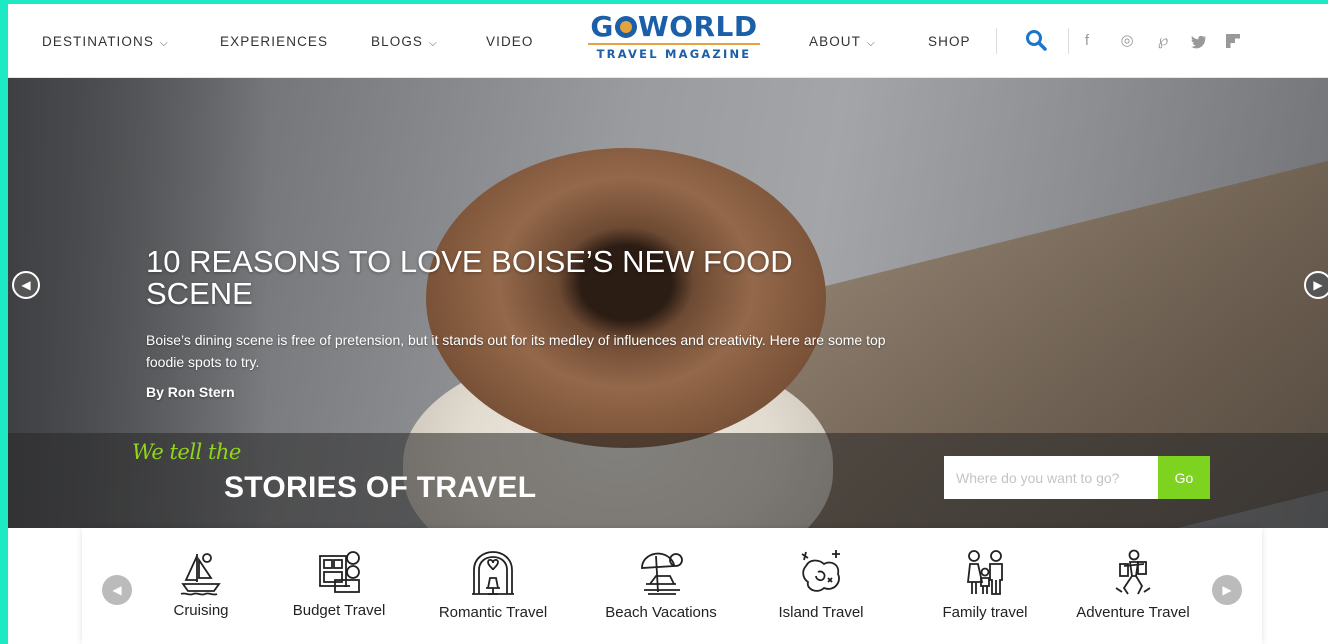 This screenshot has width=1328, height=644. What do you see at coordinates (674, 44) in the screenshot?
I see `logo-underline` at bounding box center [674, 44].